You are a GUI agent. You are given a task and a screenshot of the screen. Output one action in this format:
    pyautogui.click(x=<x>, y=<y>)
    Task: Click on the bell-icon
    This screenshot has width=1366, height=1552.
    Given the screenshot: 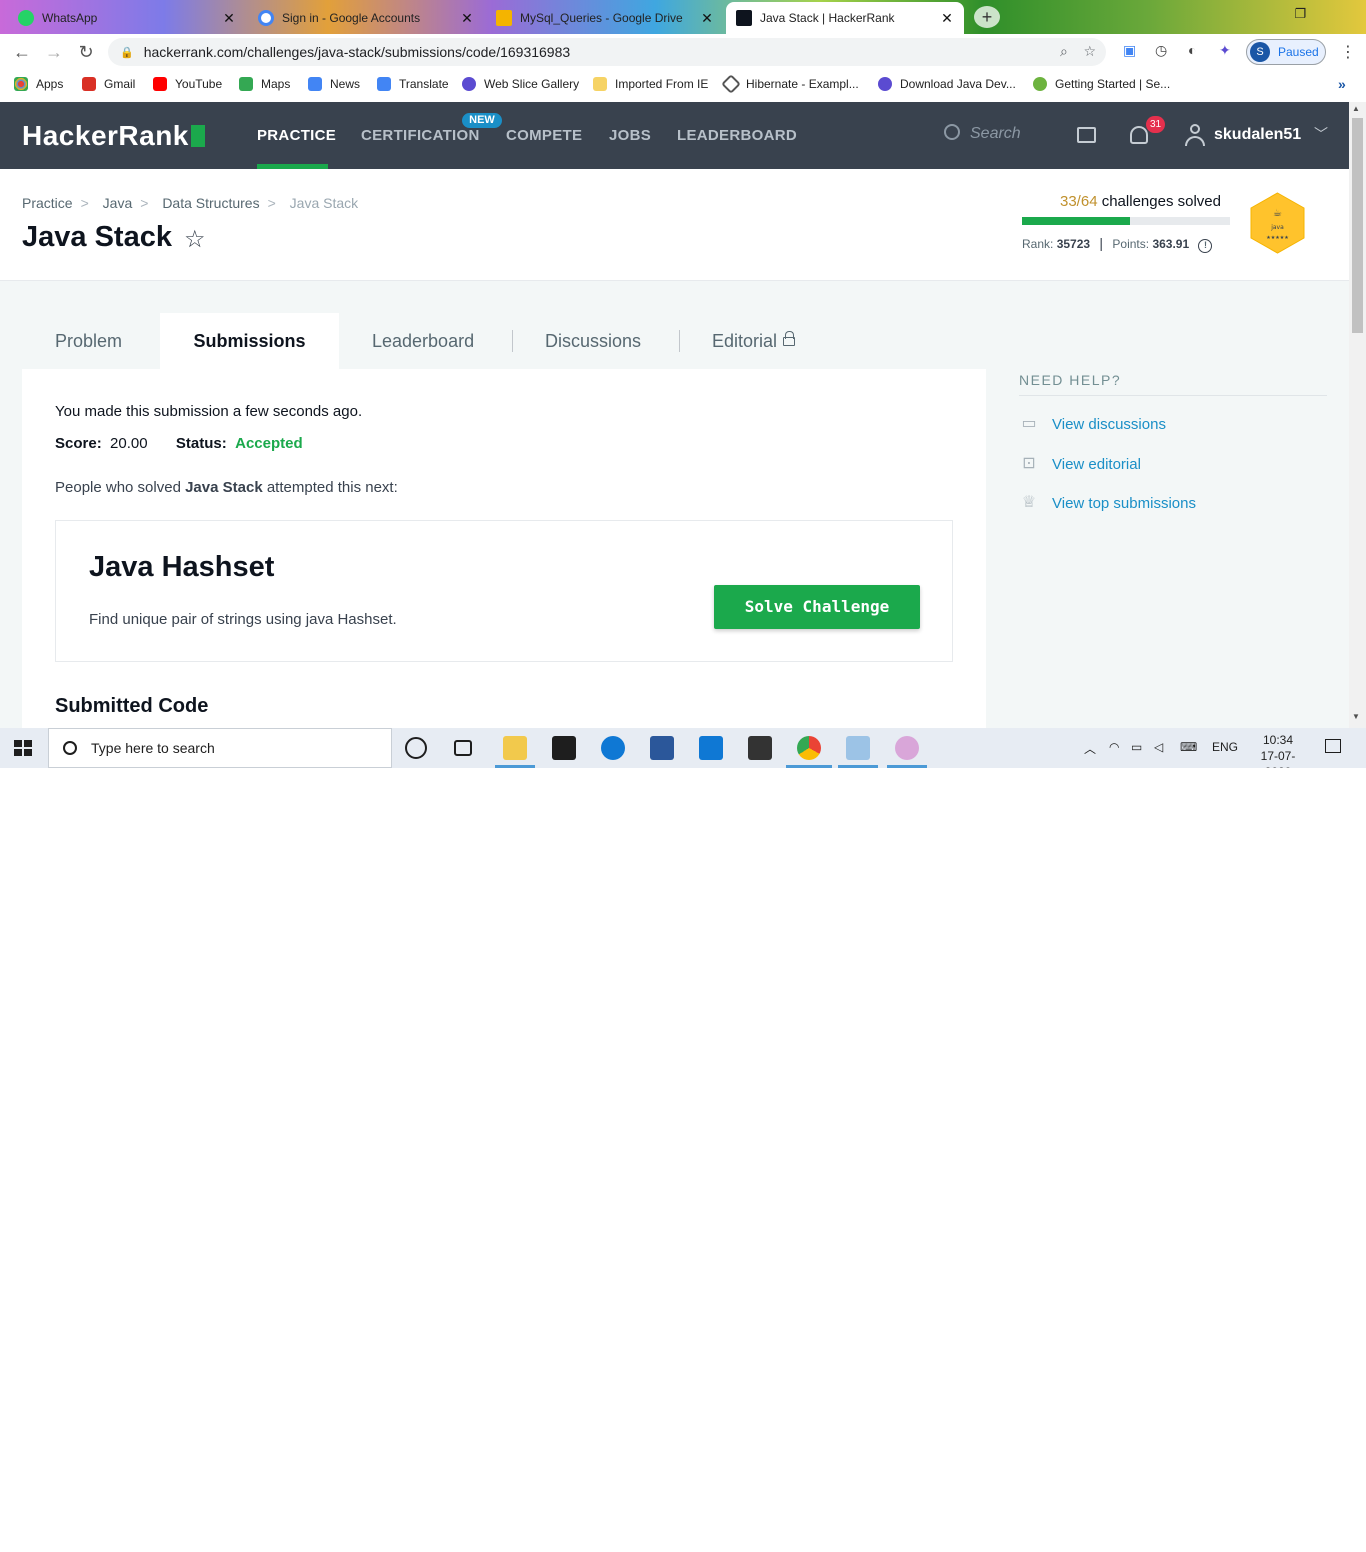 What is the action you would take?
    pyautogui.click(x=1139, y=135)
    